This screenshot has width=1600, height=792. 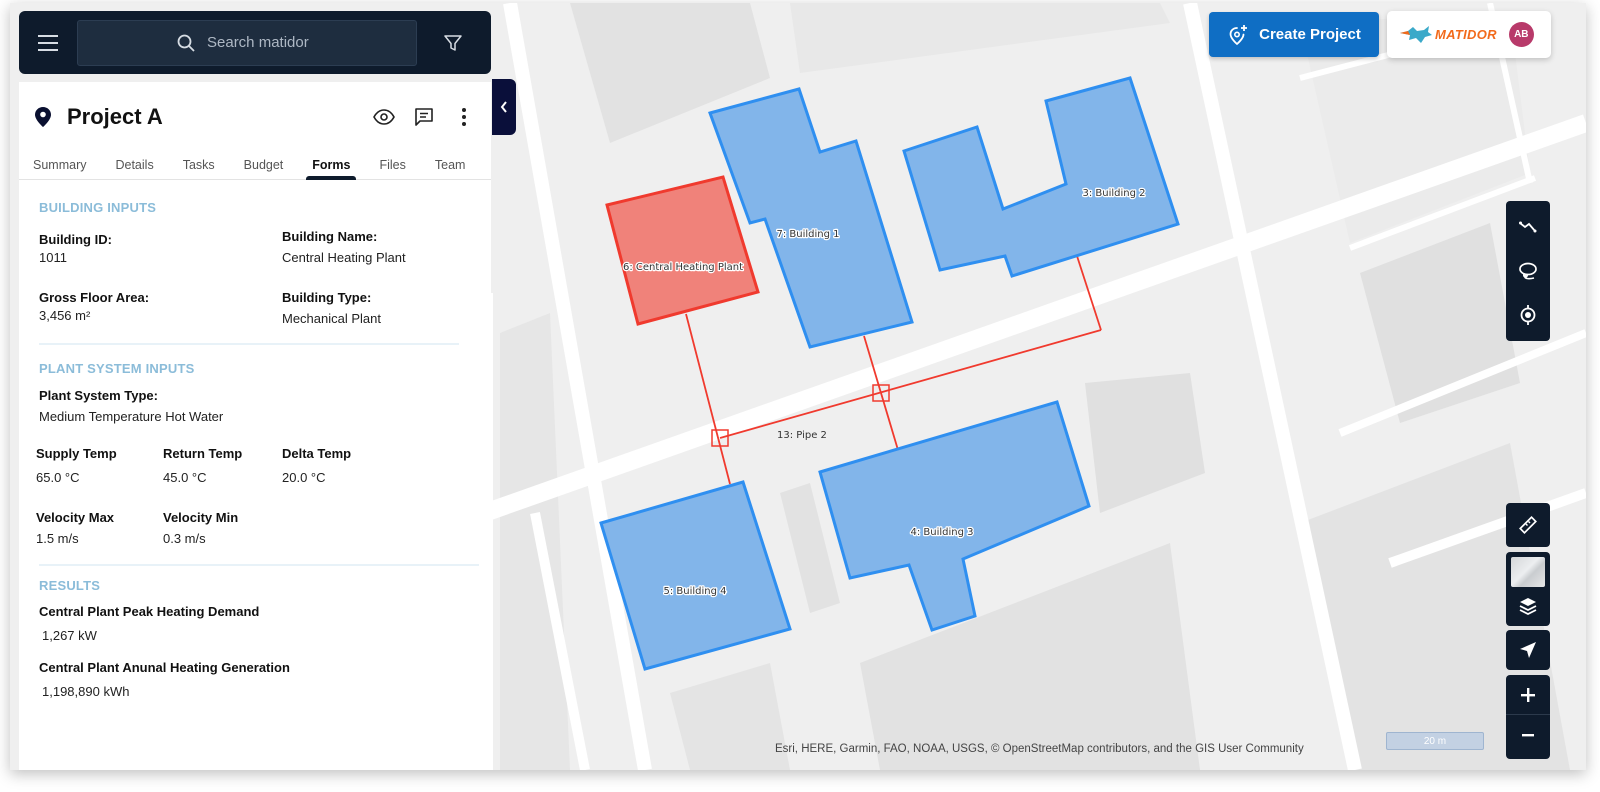 I want to click on navigate-tool-group, so click(x=1528, y=650).